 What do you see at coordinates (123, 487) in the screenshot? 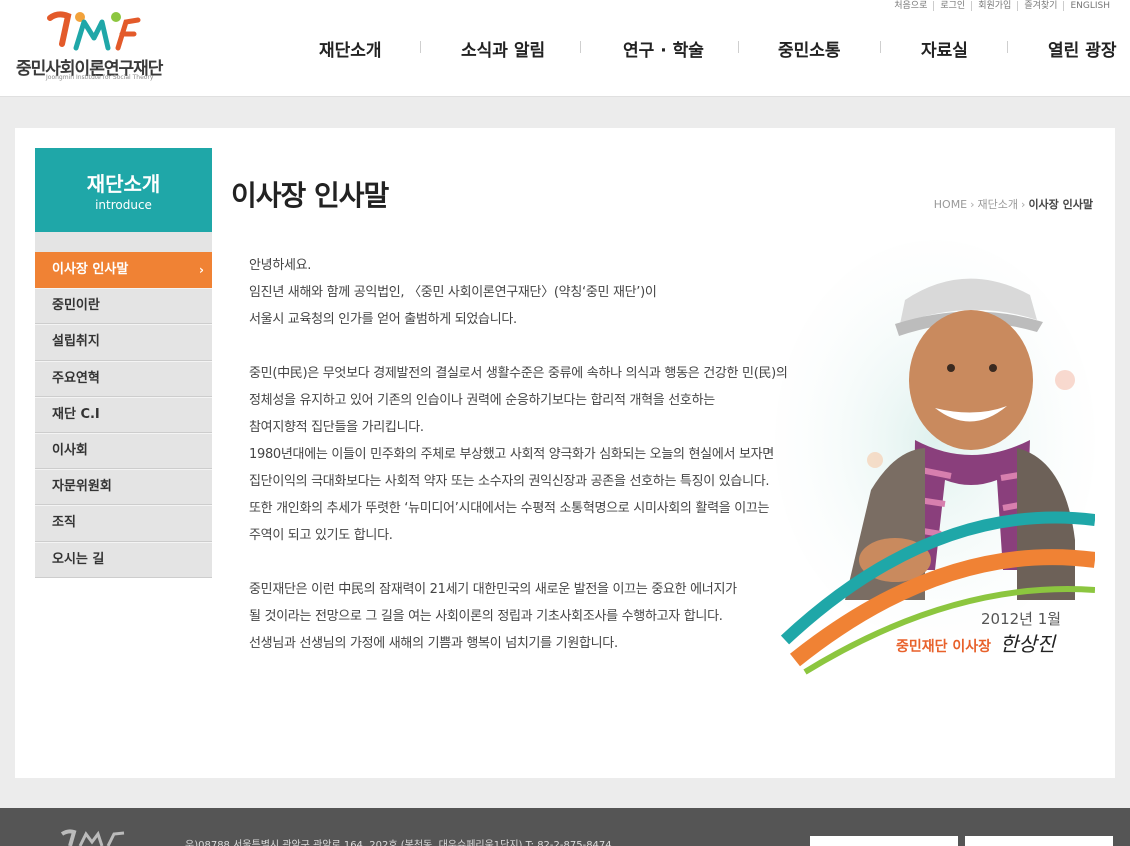
I see `sidebar-item-advisory: 자문위원회` at bounding box center [123, 487].